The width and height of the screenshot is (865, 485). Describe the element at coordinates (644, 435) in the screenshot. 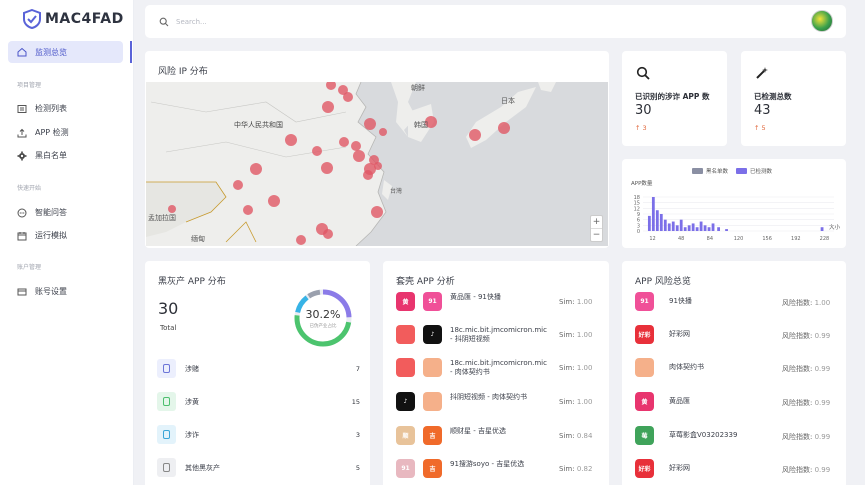

I see `app-icon: 莓` at that location.